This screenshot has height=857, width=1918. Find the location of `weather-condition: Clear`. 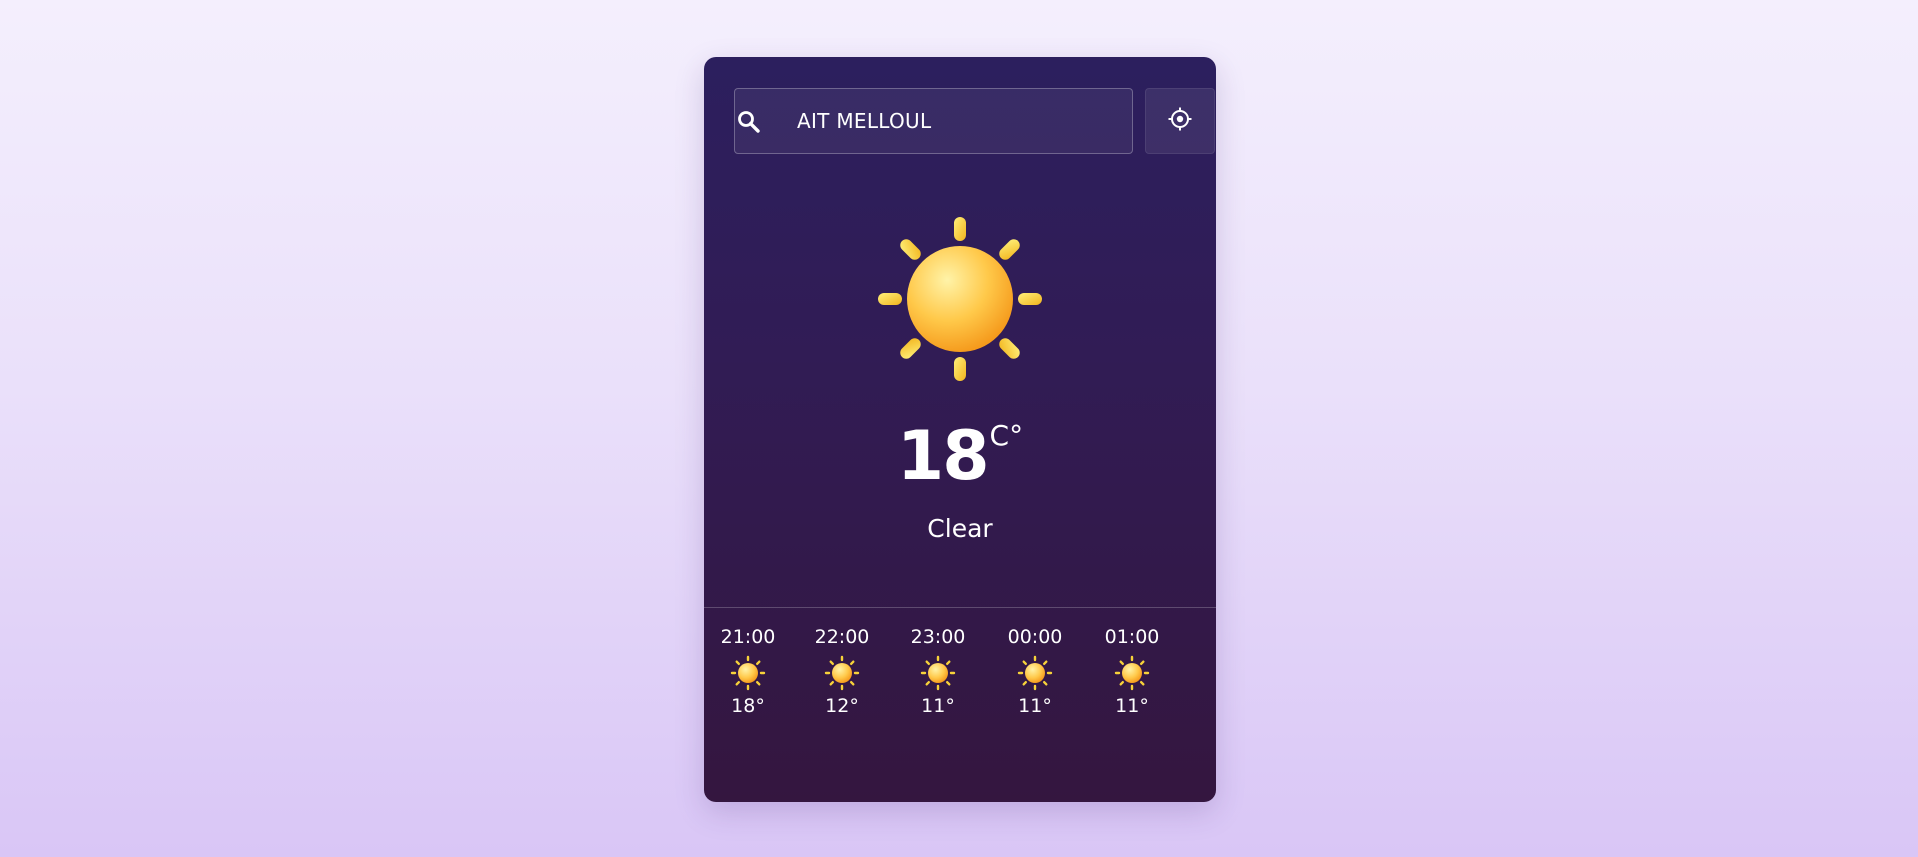

weather-condition: Clear is located at coordinates (960, 528).